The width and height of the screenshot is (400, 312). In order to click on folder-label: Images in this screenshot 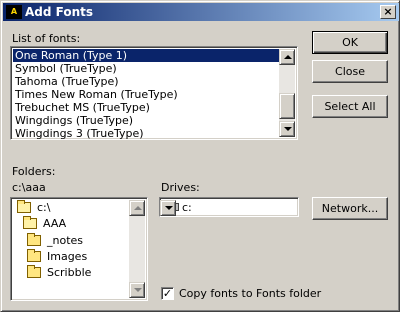, I will do `click(67, 256)`.